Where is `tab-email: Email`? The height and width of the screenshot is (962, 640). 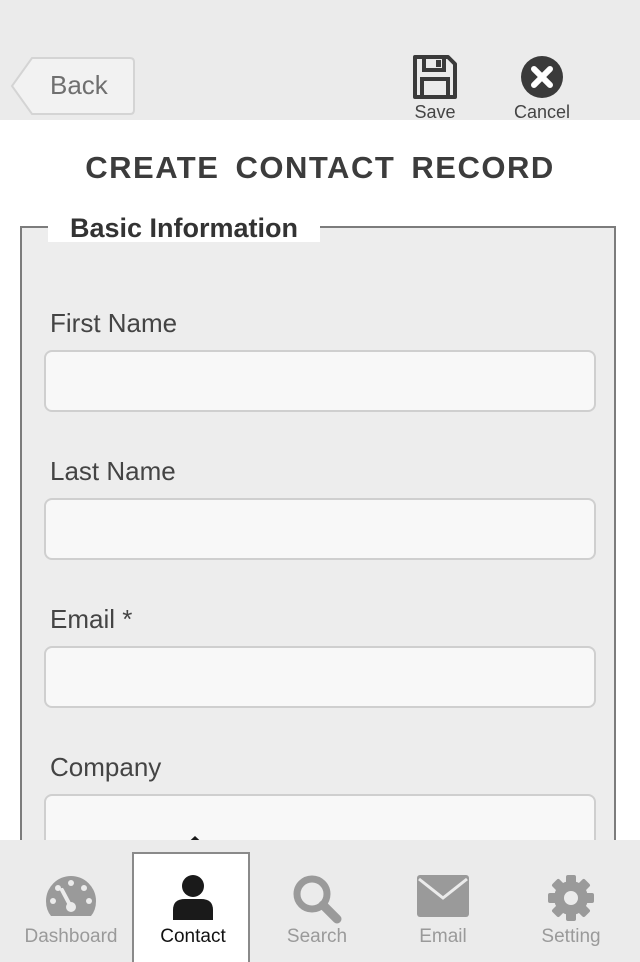 tab-email: Email is located at coordinates (443, 900).